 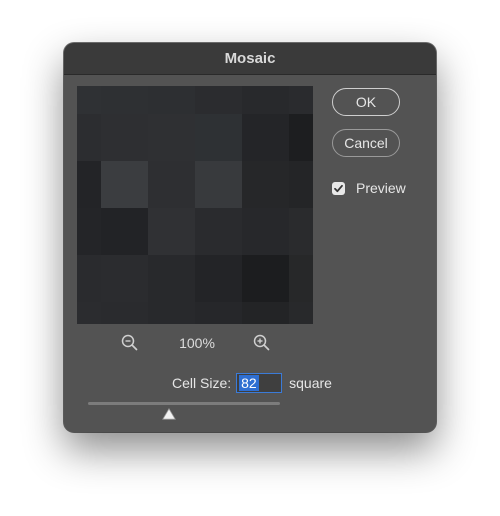 I want to click on ok-button: OK, so click(x=366, y=102).